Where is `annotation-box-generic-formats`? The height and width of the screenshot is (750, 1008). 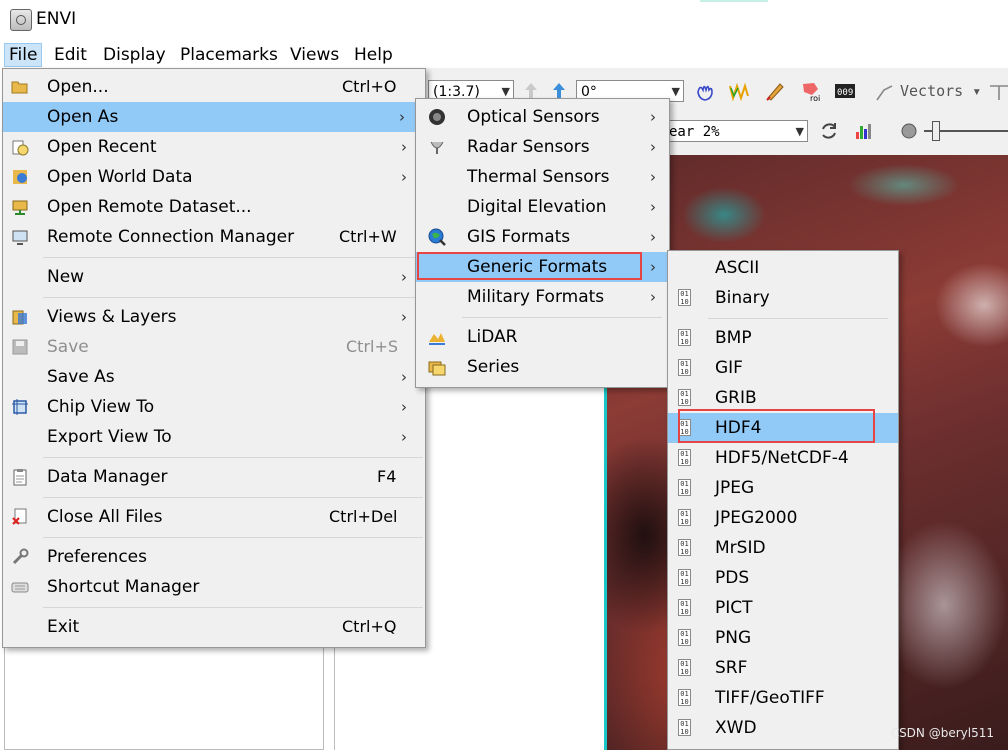
annotation-box-generic-formats is located at coordinates (529, 266).